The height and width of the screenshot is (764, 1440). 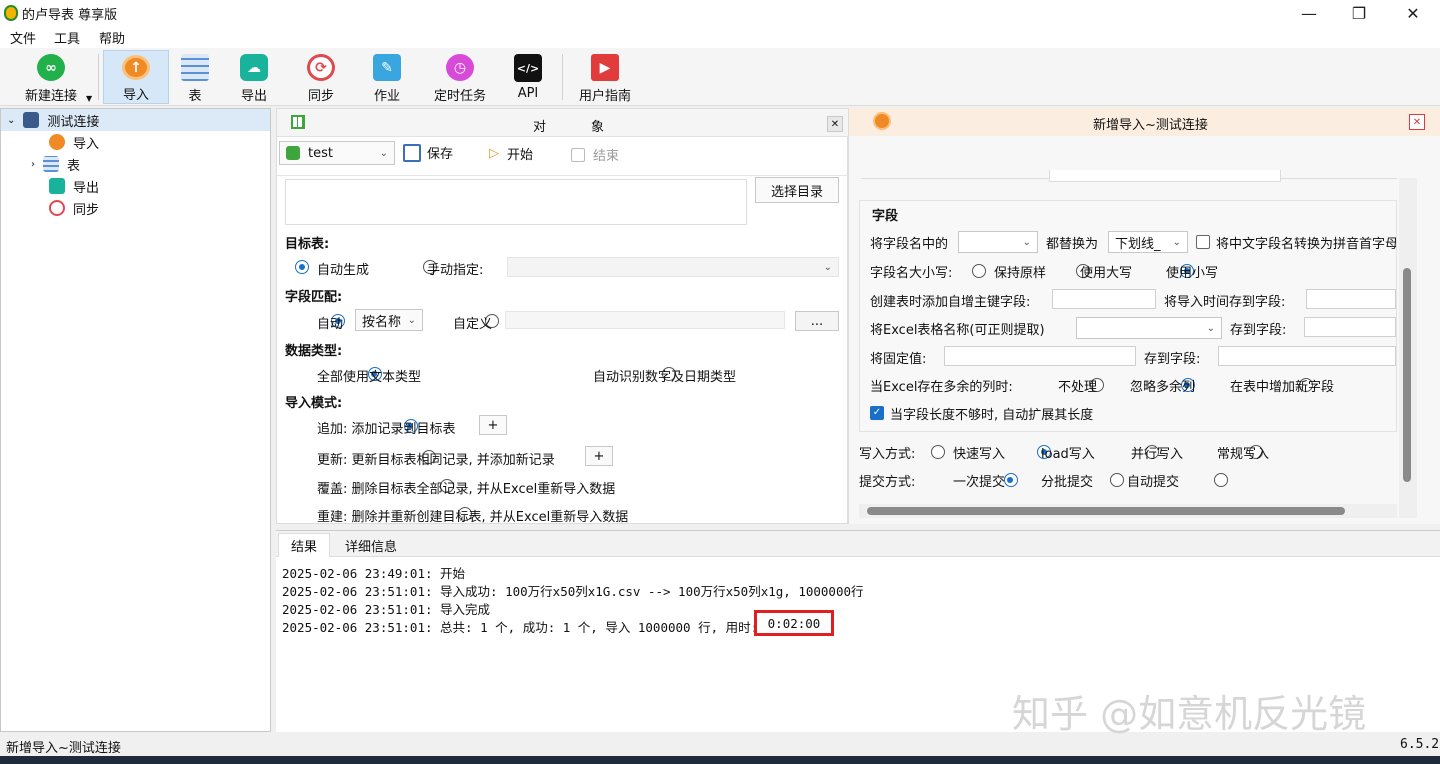 I want to click on sheet-name-label: 将Excel表格名称(可正则提取), so click(x=957, y=330).